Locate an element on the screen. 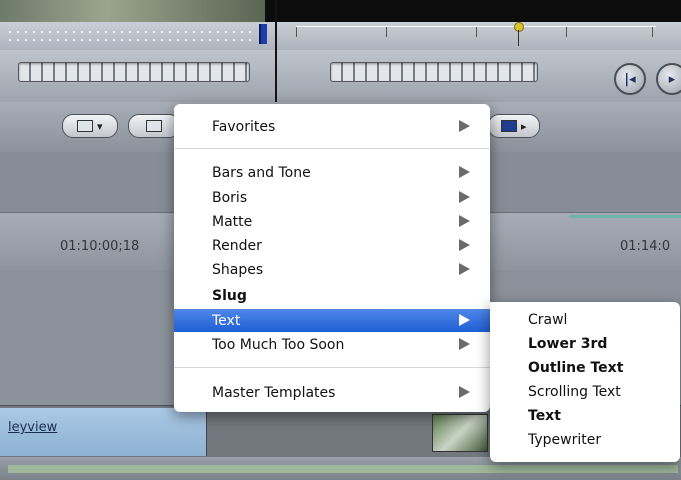  menu-item-bars-and-tone: Bars and Tone is located at coordinates (332, 172).